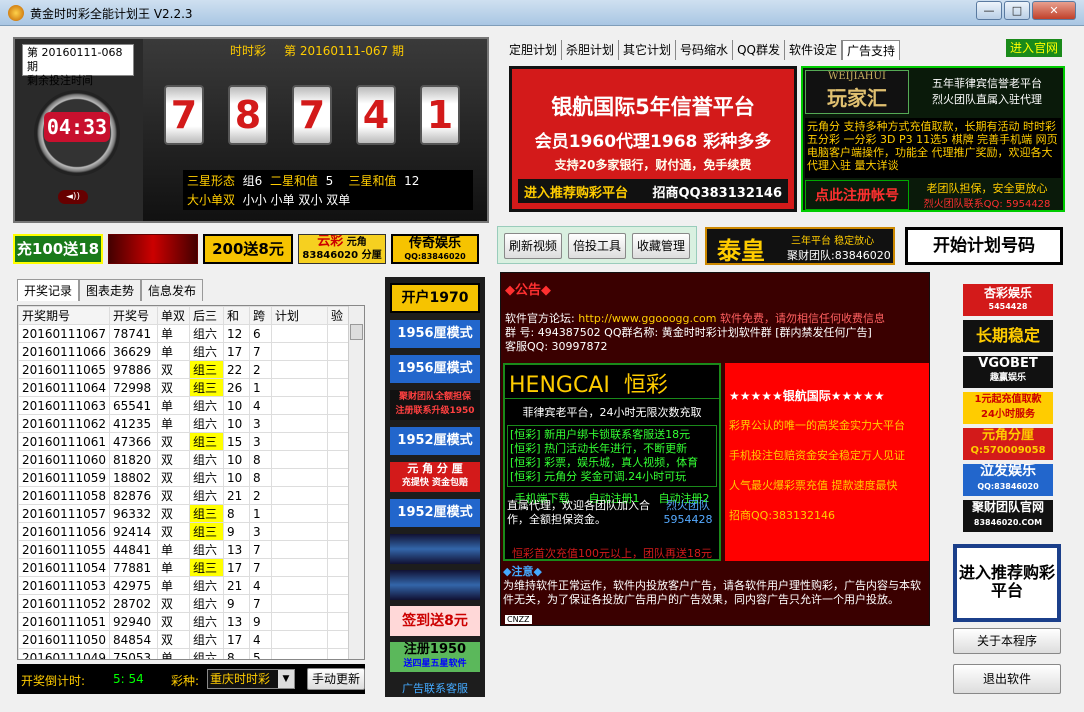 Image resolution: width=1084 pixels, height=712 pixels. What do you see at coordinates (435, 298) in the screenshot?
I see `ad-open-account: 开户1970` at bounding box center [435, 298].